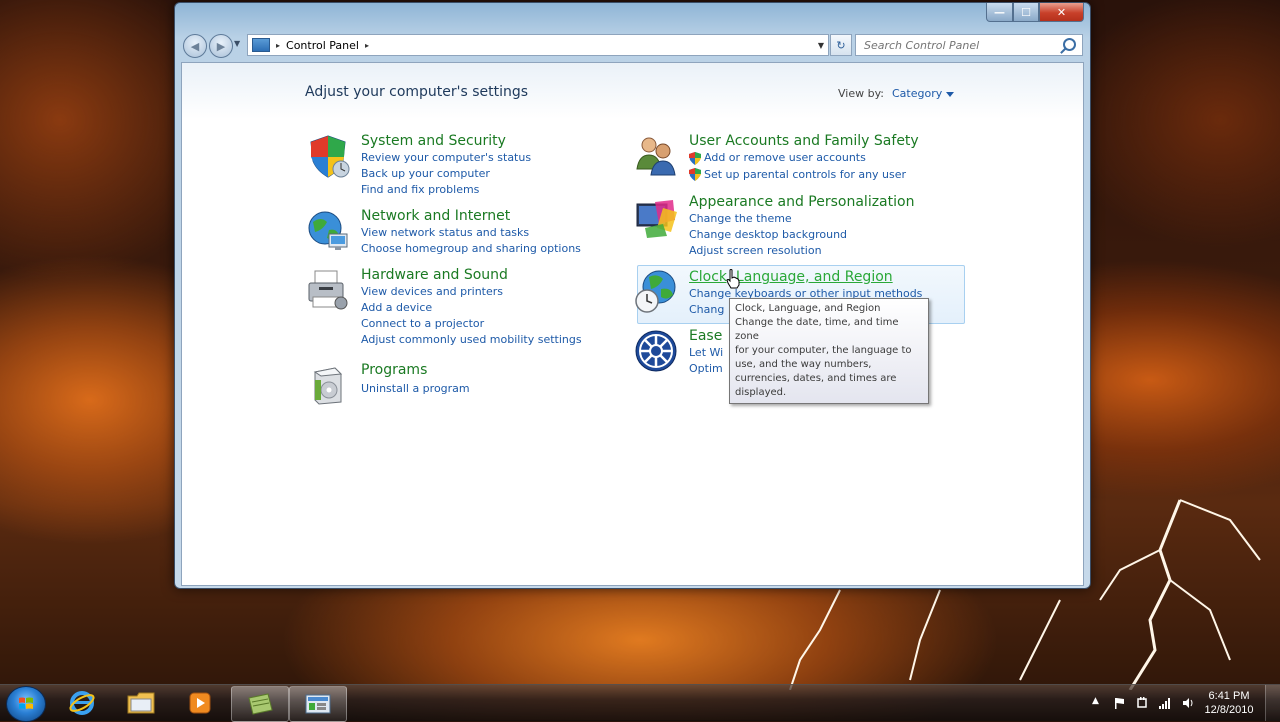 Image resolution: width=1280 pixels, height=722 pixels. I want to click on link-find-fix: Find and fix problems, so click(420, 189).